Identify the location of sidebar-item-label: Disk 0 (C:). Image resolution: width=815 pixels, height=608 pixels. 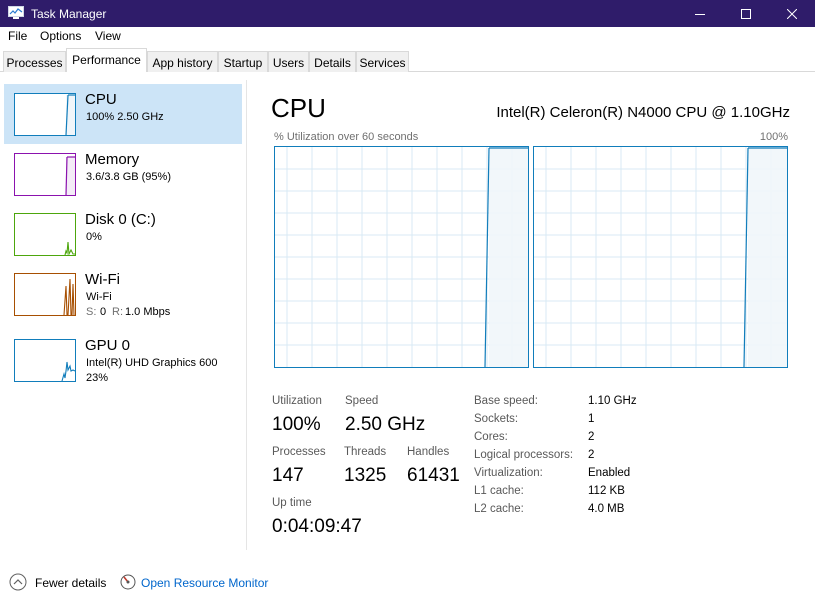
(120, 219).